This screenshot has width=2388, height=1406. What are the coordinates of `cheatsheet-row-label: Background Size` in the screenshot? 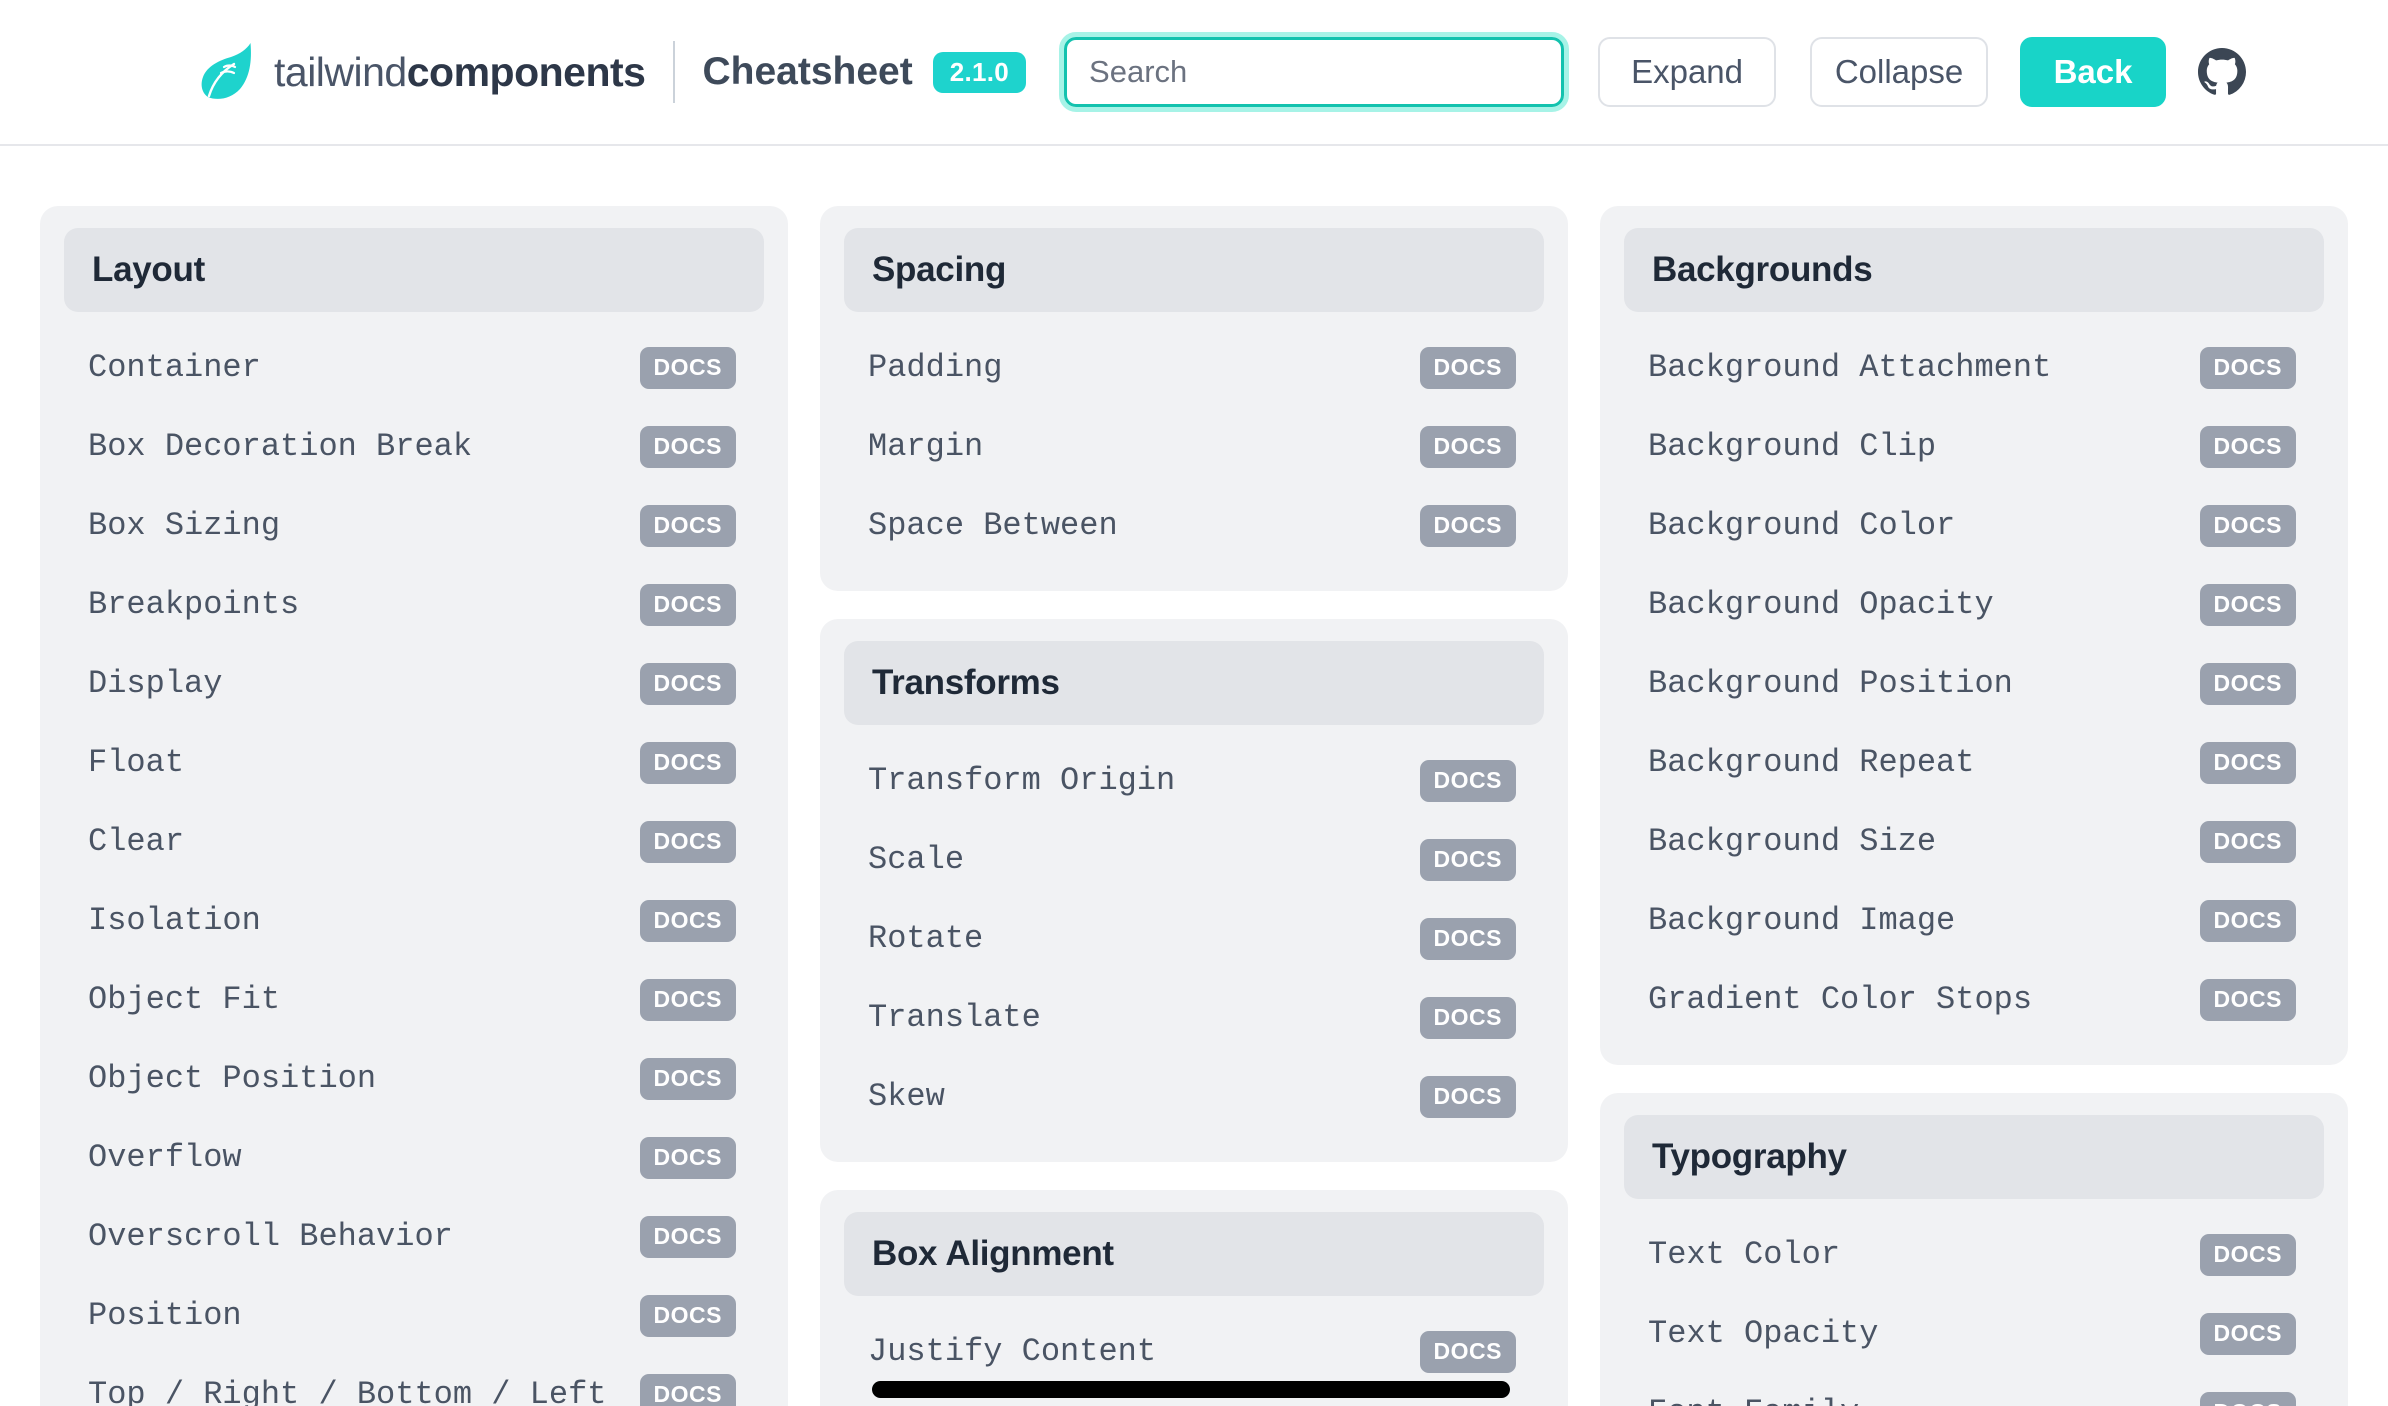 It's located at (1792, 841).